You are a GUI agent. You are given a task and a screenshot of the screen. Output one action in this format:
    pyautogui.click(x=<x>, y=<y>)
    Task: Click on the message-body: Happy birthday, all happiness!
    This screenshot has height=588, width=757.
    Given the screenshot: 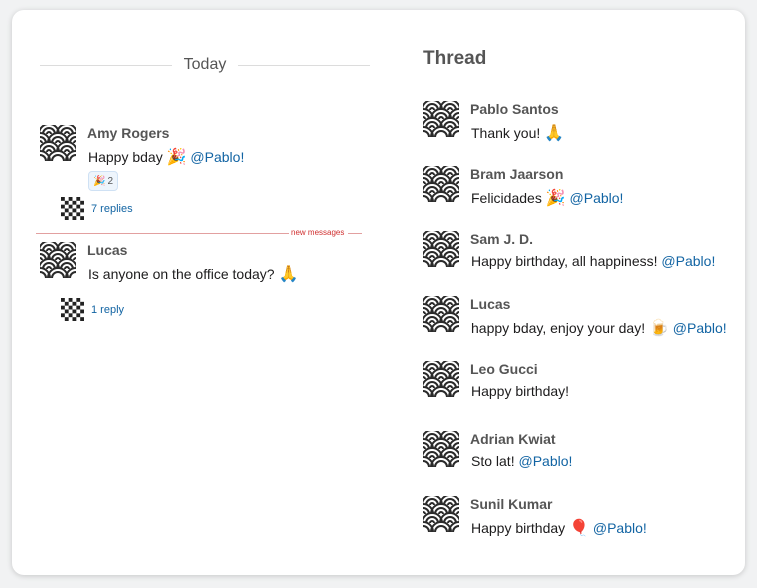 What is the action you would take?
    pyautogui.click(x=564, y=261)
    